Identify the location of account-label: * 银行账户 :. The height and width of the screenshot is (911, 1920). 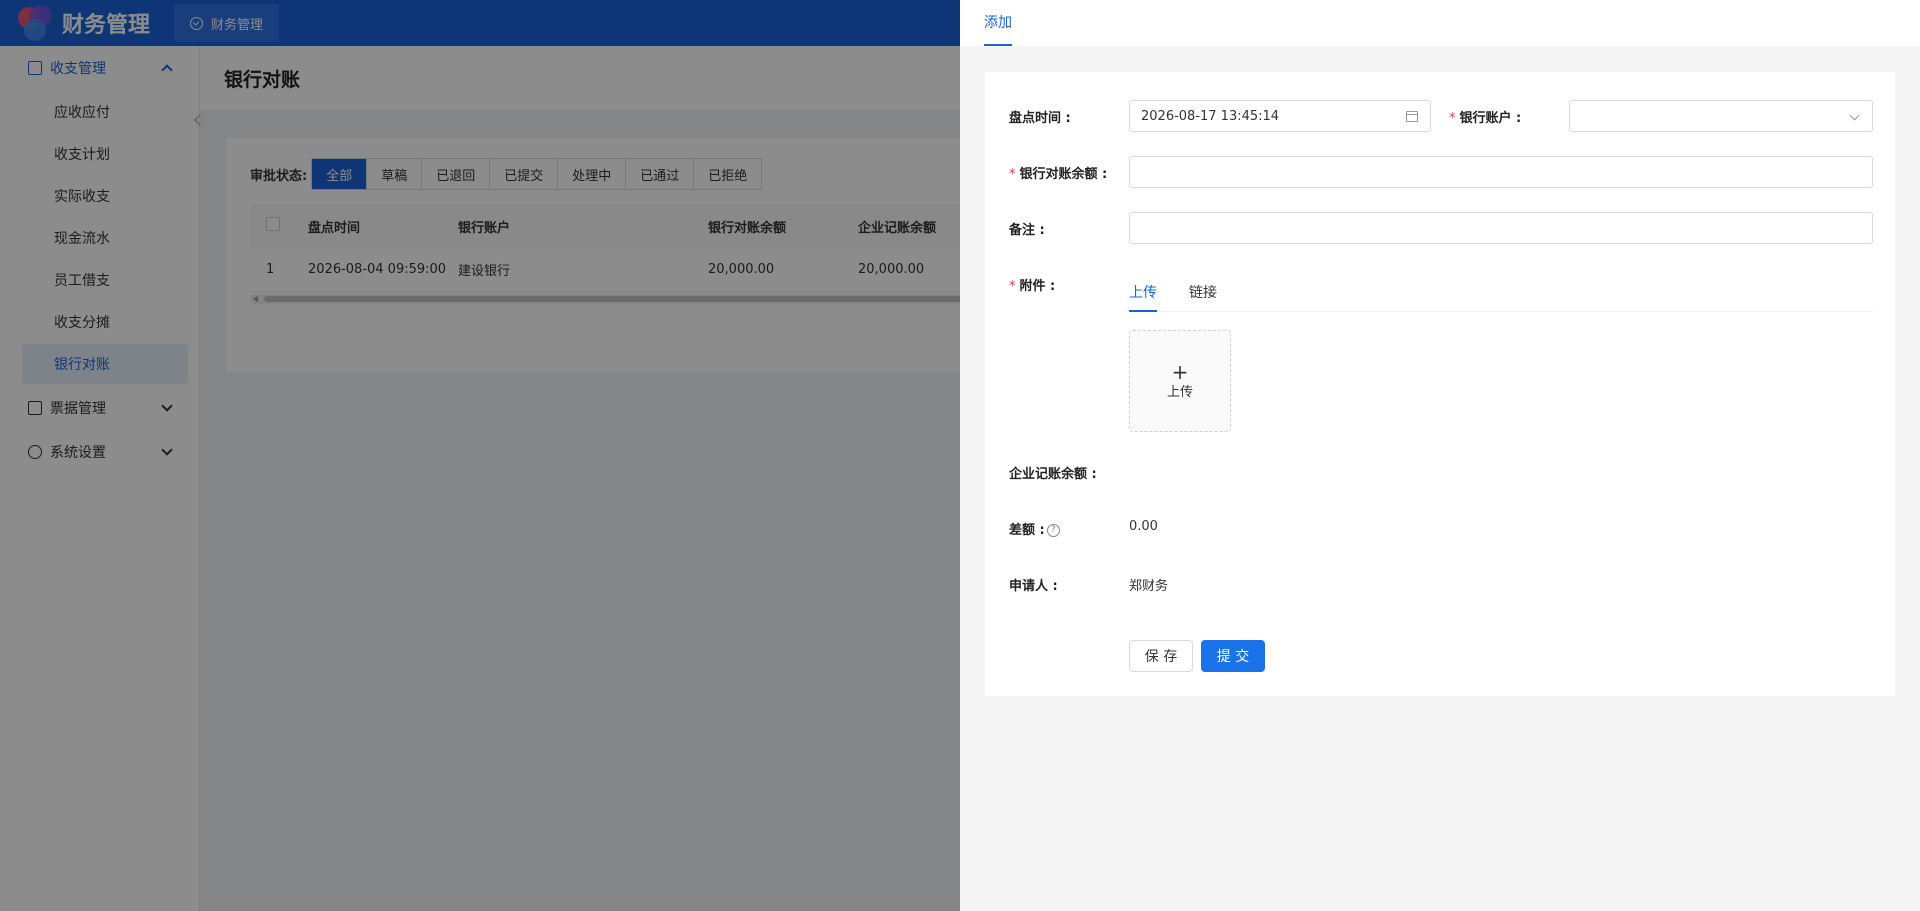
(1485, 118).